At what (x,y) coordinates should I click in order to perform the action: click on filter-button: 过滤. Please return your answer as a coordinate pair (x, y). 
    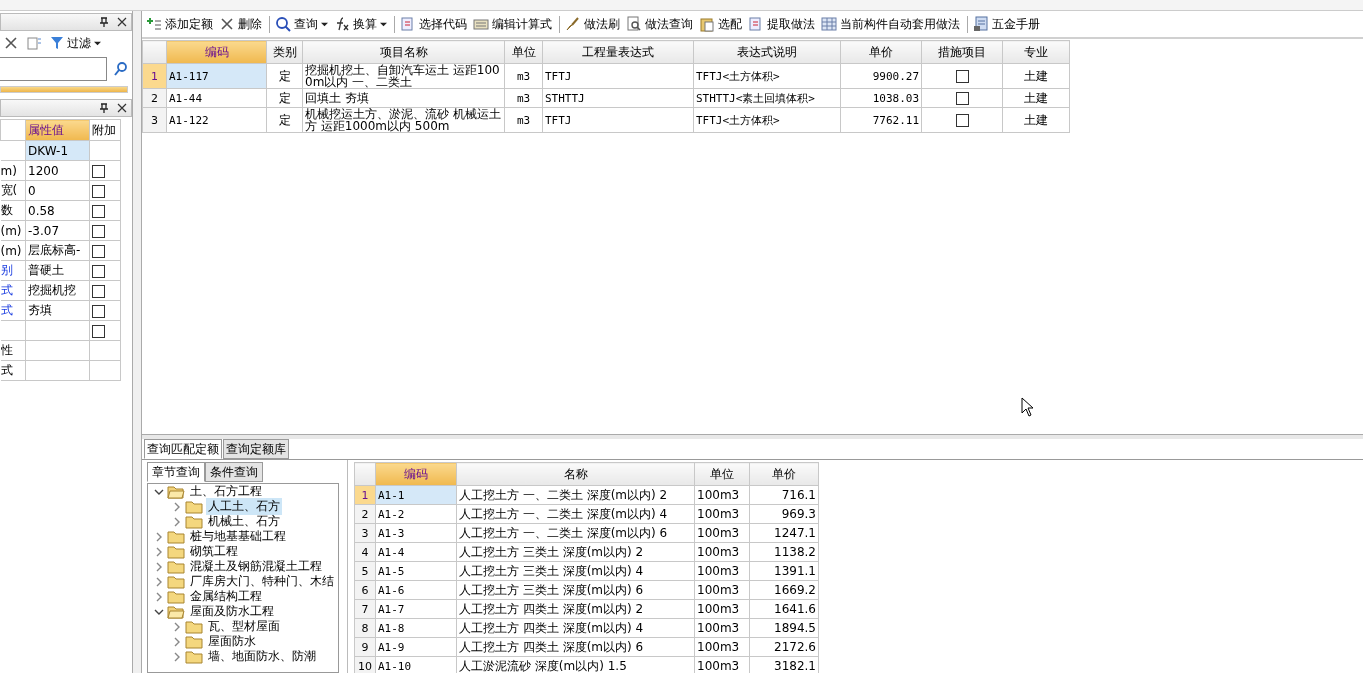
    Looking at the image, I should click on (75, 43).